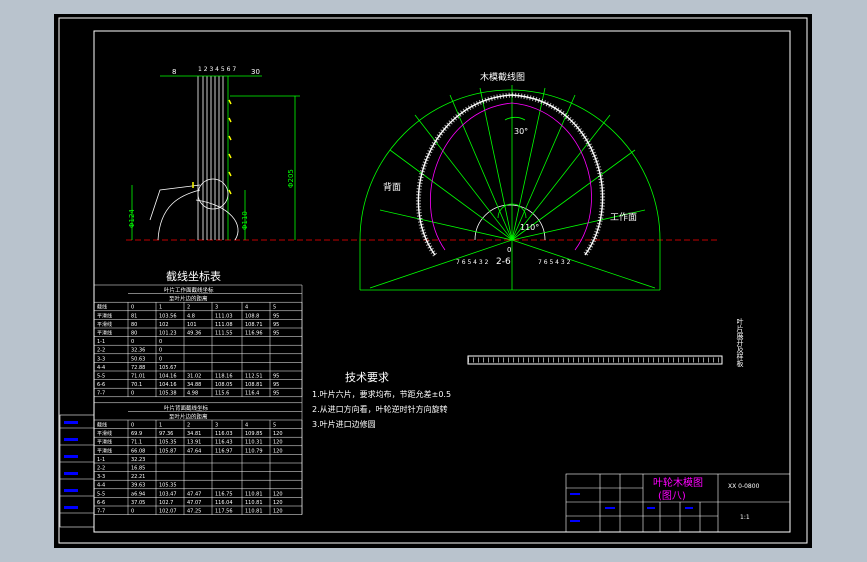 This screenshot has width=867, height=562. What do you see at coordinates (222, 394) in the screenshot?
I see `table-cell: 115.6` at bounding box center [222, 394].